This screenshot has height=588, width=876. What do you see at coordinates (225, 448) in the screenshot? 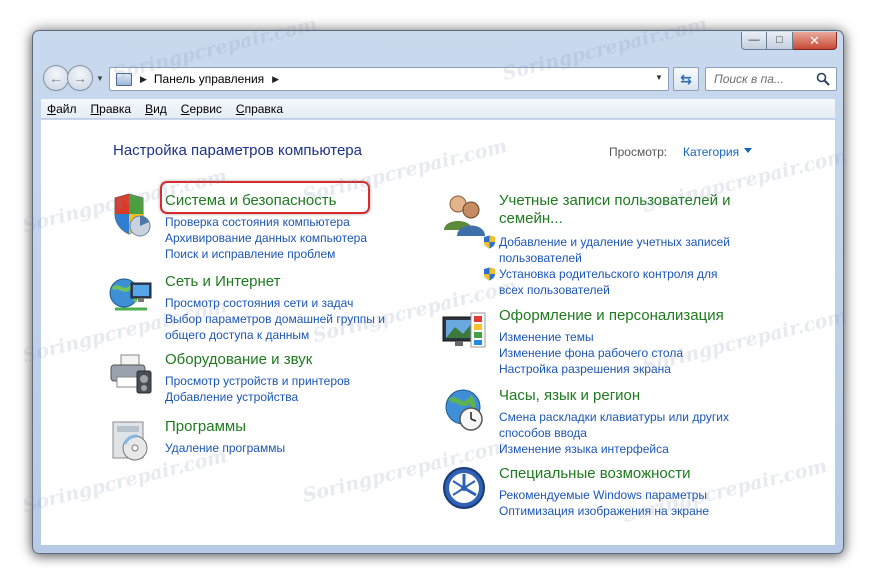
I see `link-uninstall: Удаление программы` at bounding box center [225, 448].